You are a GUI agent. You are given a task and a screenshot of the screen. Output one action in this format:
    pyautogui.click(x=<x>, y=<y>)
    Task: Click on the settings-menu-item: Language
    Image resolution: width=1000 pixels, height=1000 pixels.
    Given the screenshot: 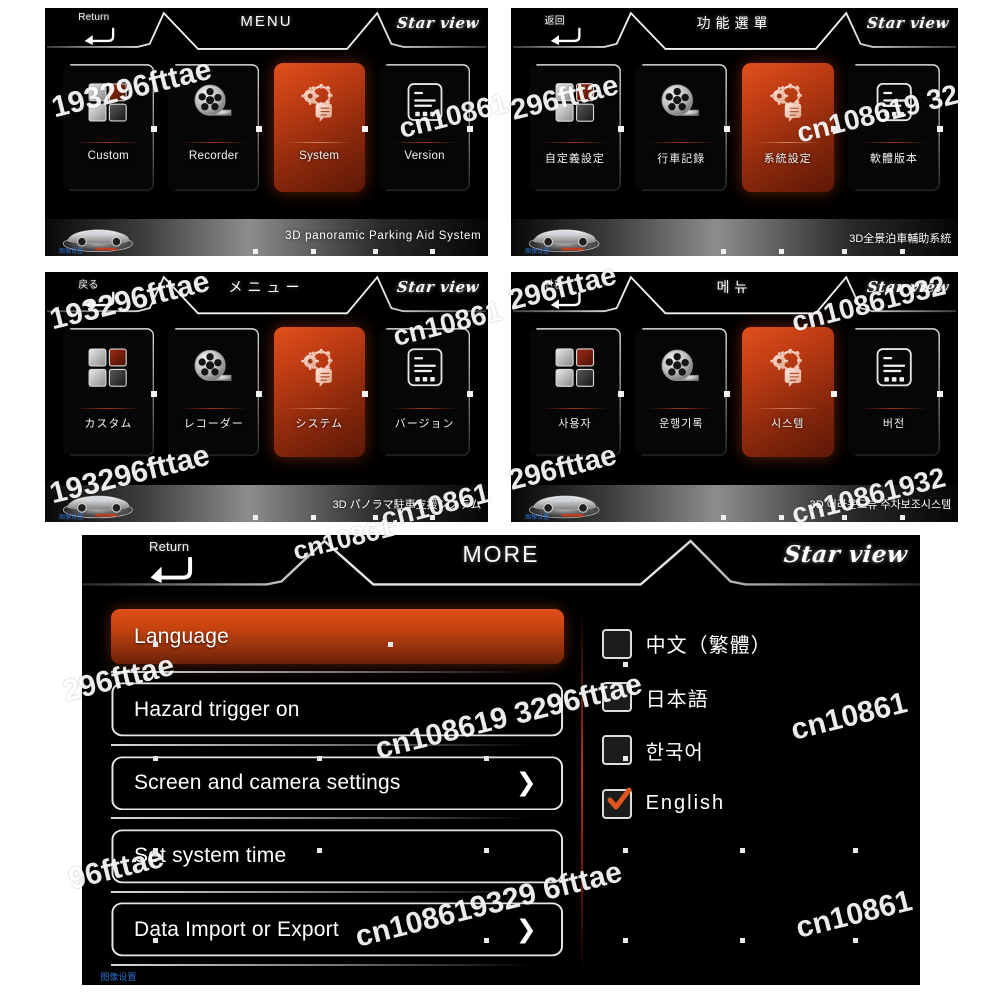 What is the action you would take?
    pyautogui.click(x=337, y=641)
    